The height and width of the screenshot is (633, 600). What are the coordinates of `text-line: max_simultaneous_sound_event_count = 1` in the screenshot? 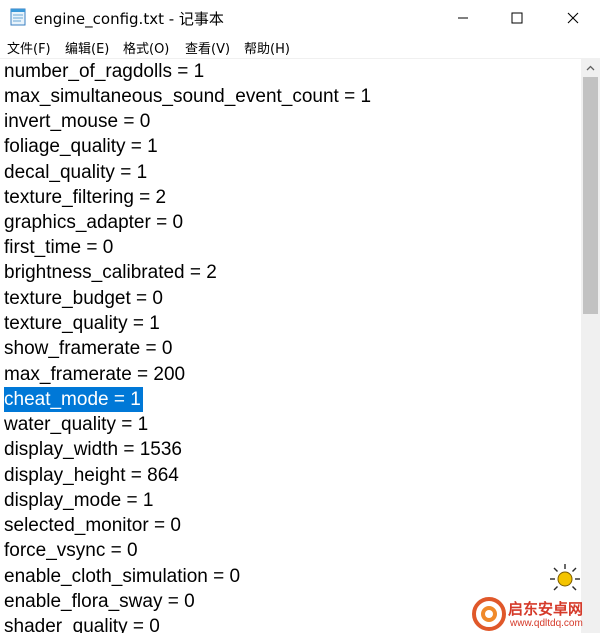 It's located at (187, 96).